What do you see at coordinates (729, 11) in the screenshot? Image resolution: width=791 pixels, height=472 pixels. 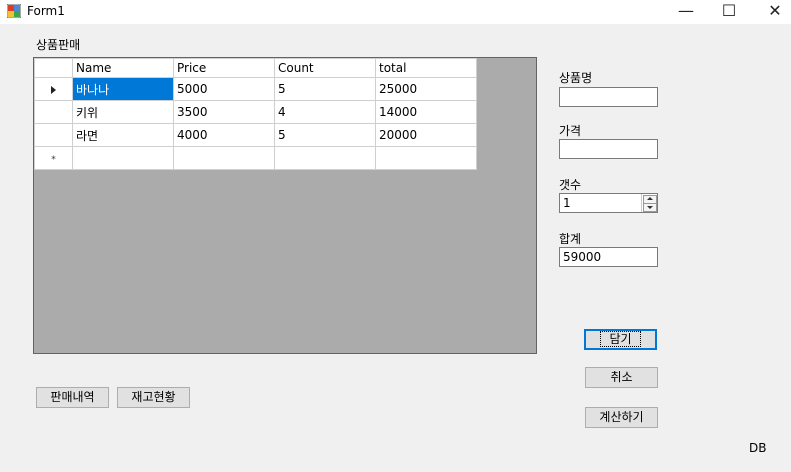 I see `maximize-button: ☐` at bounding box center [729, 11].